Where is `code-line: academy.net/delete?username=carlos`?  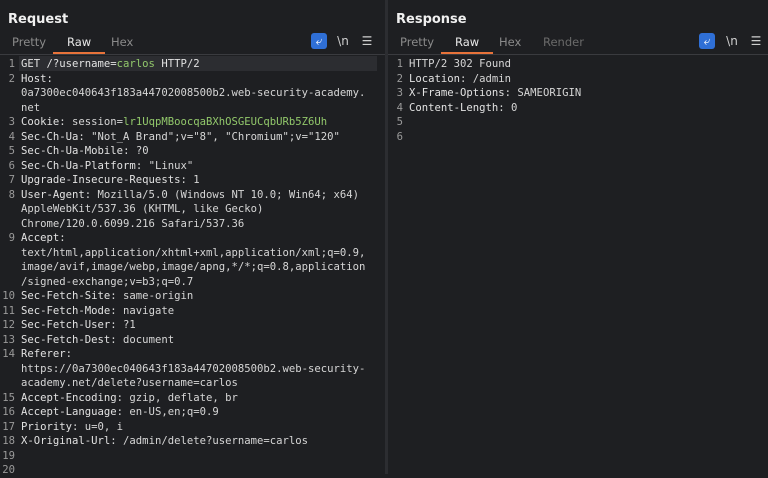 code-line: academy.net/delete?username=carlos is located at coordinates (192, 383).